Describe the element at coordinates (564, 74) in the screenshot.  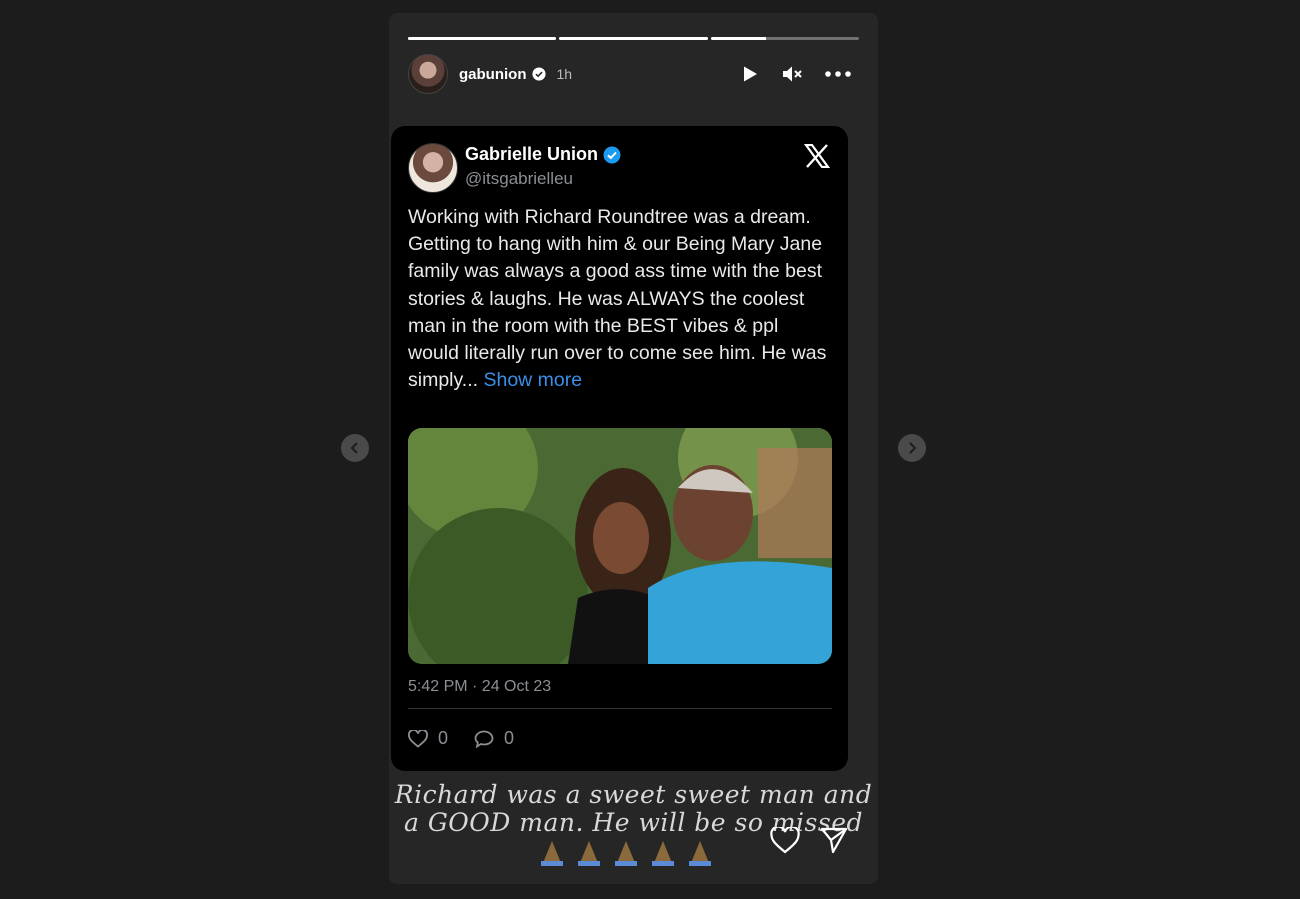
I see `time-ago: 1h` at that location.